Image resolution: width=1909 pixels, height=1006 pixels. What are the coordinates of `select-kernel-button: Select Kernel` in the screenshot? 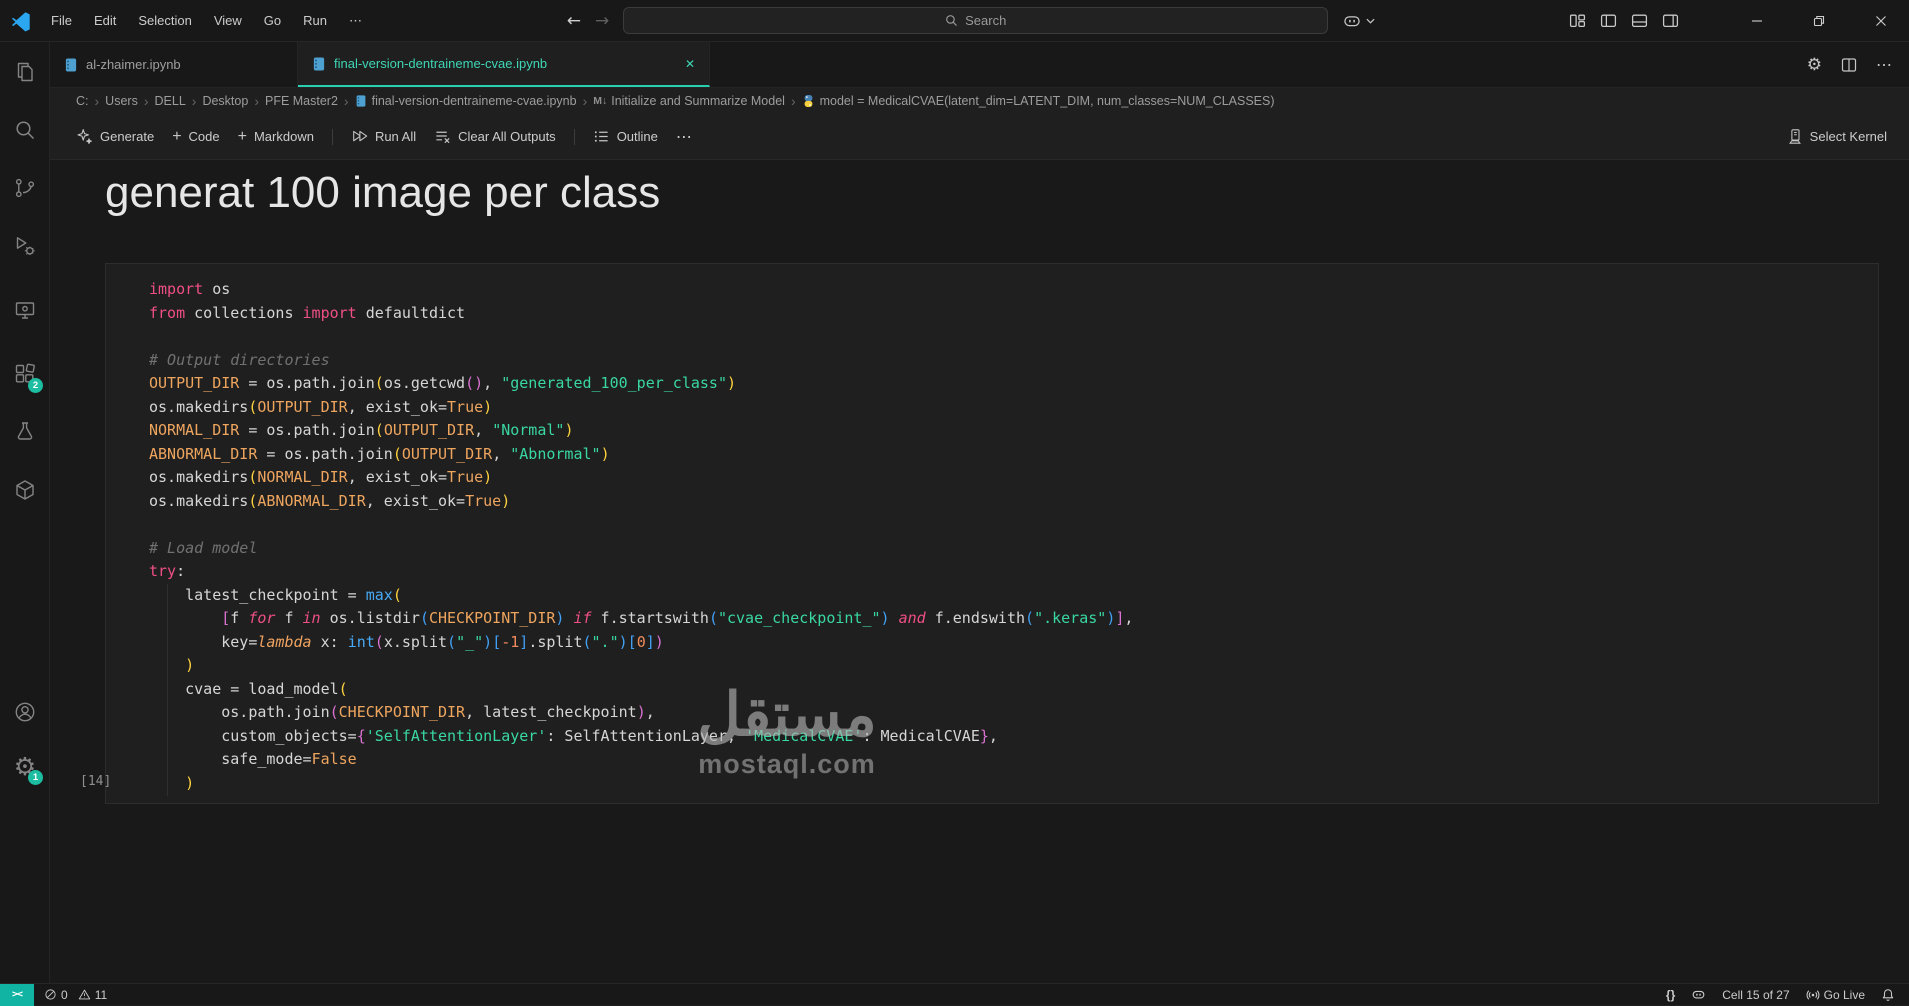 It's located at (1837, 136).